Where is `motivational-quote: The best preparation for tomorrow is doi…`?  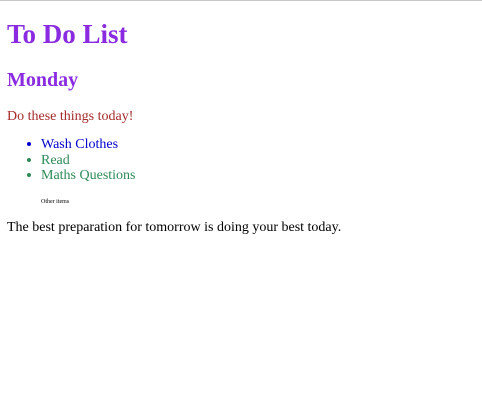
motivational-quote: The best preparation for tomorrow is doi… is located at coordinates (174, 227).